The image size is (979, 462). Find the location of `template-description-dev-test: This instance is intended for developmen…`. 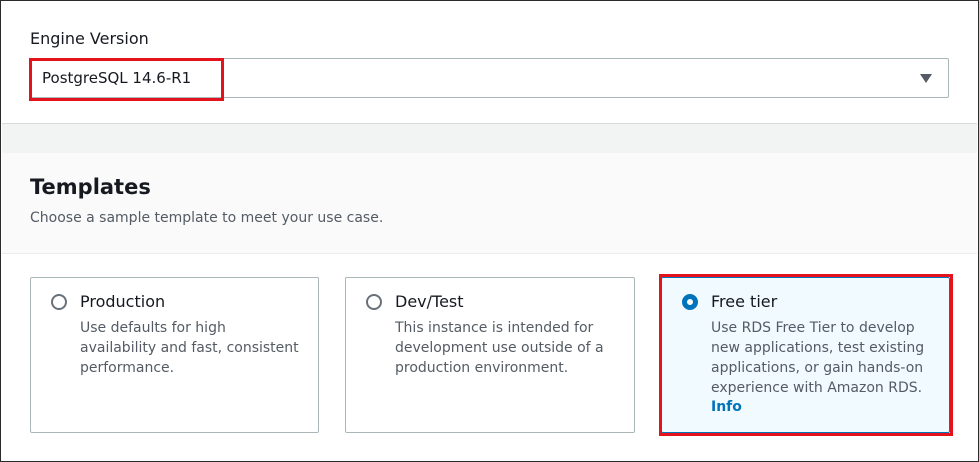

template-description-dev-test: This instance is intended for developmen… is located at coordinates (499, 348).